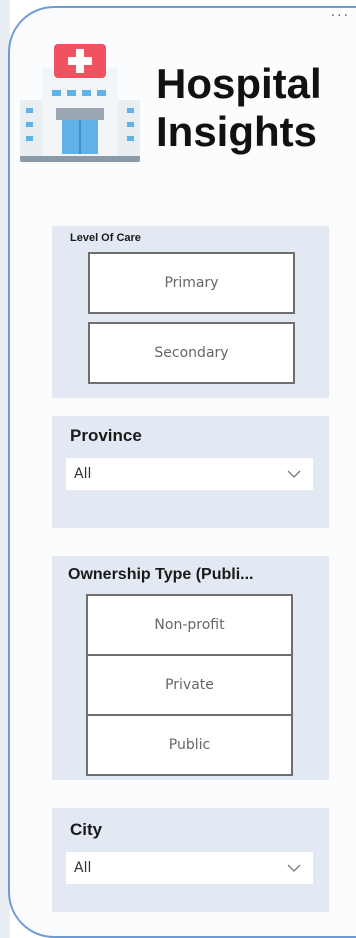  I want to click on province-dropdown: All, so click(189, 474).